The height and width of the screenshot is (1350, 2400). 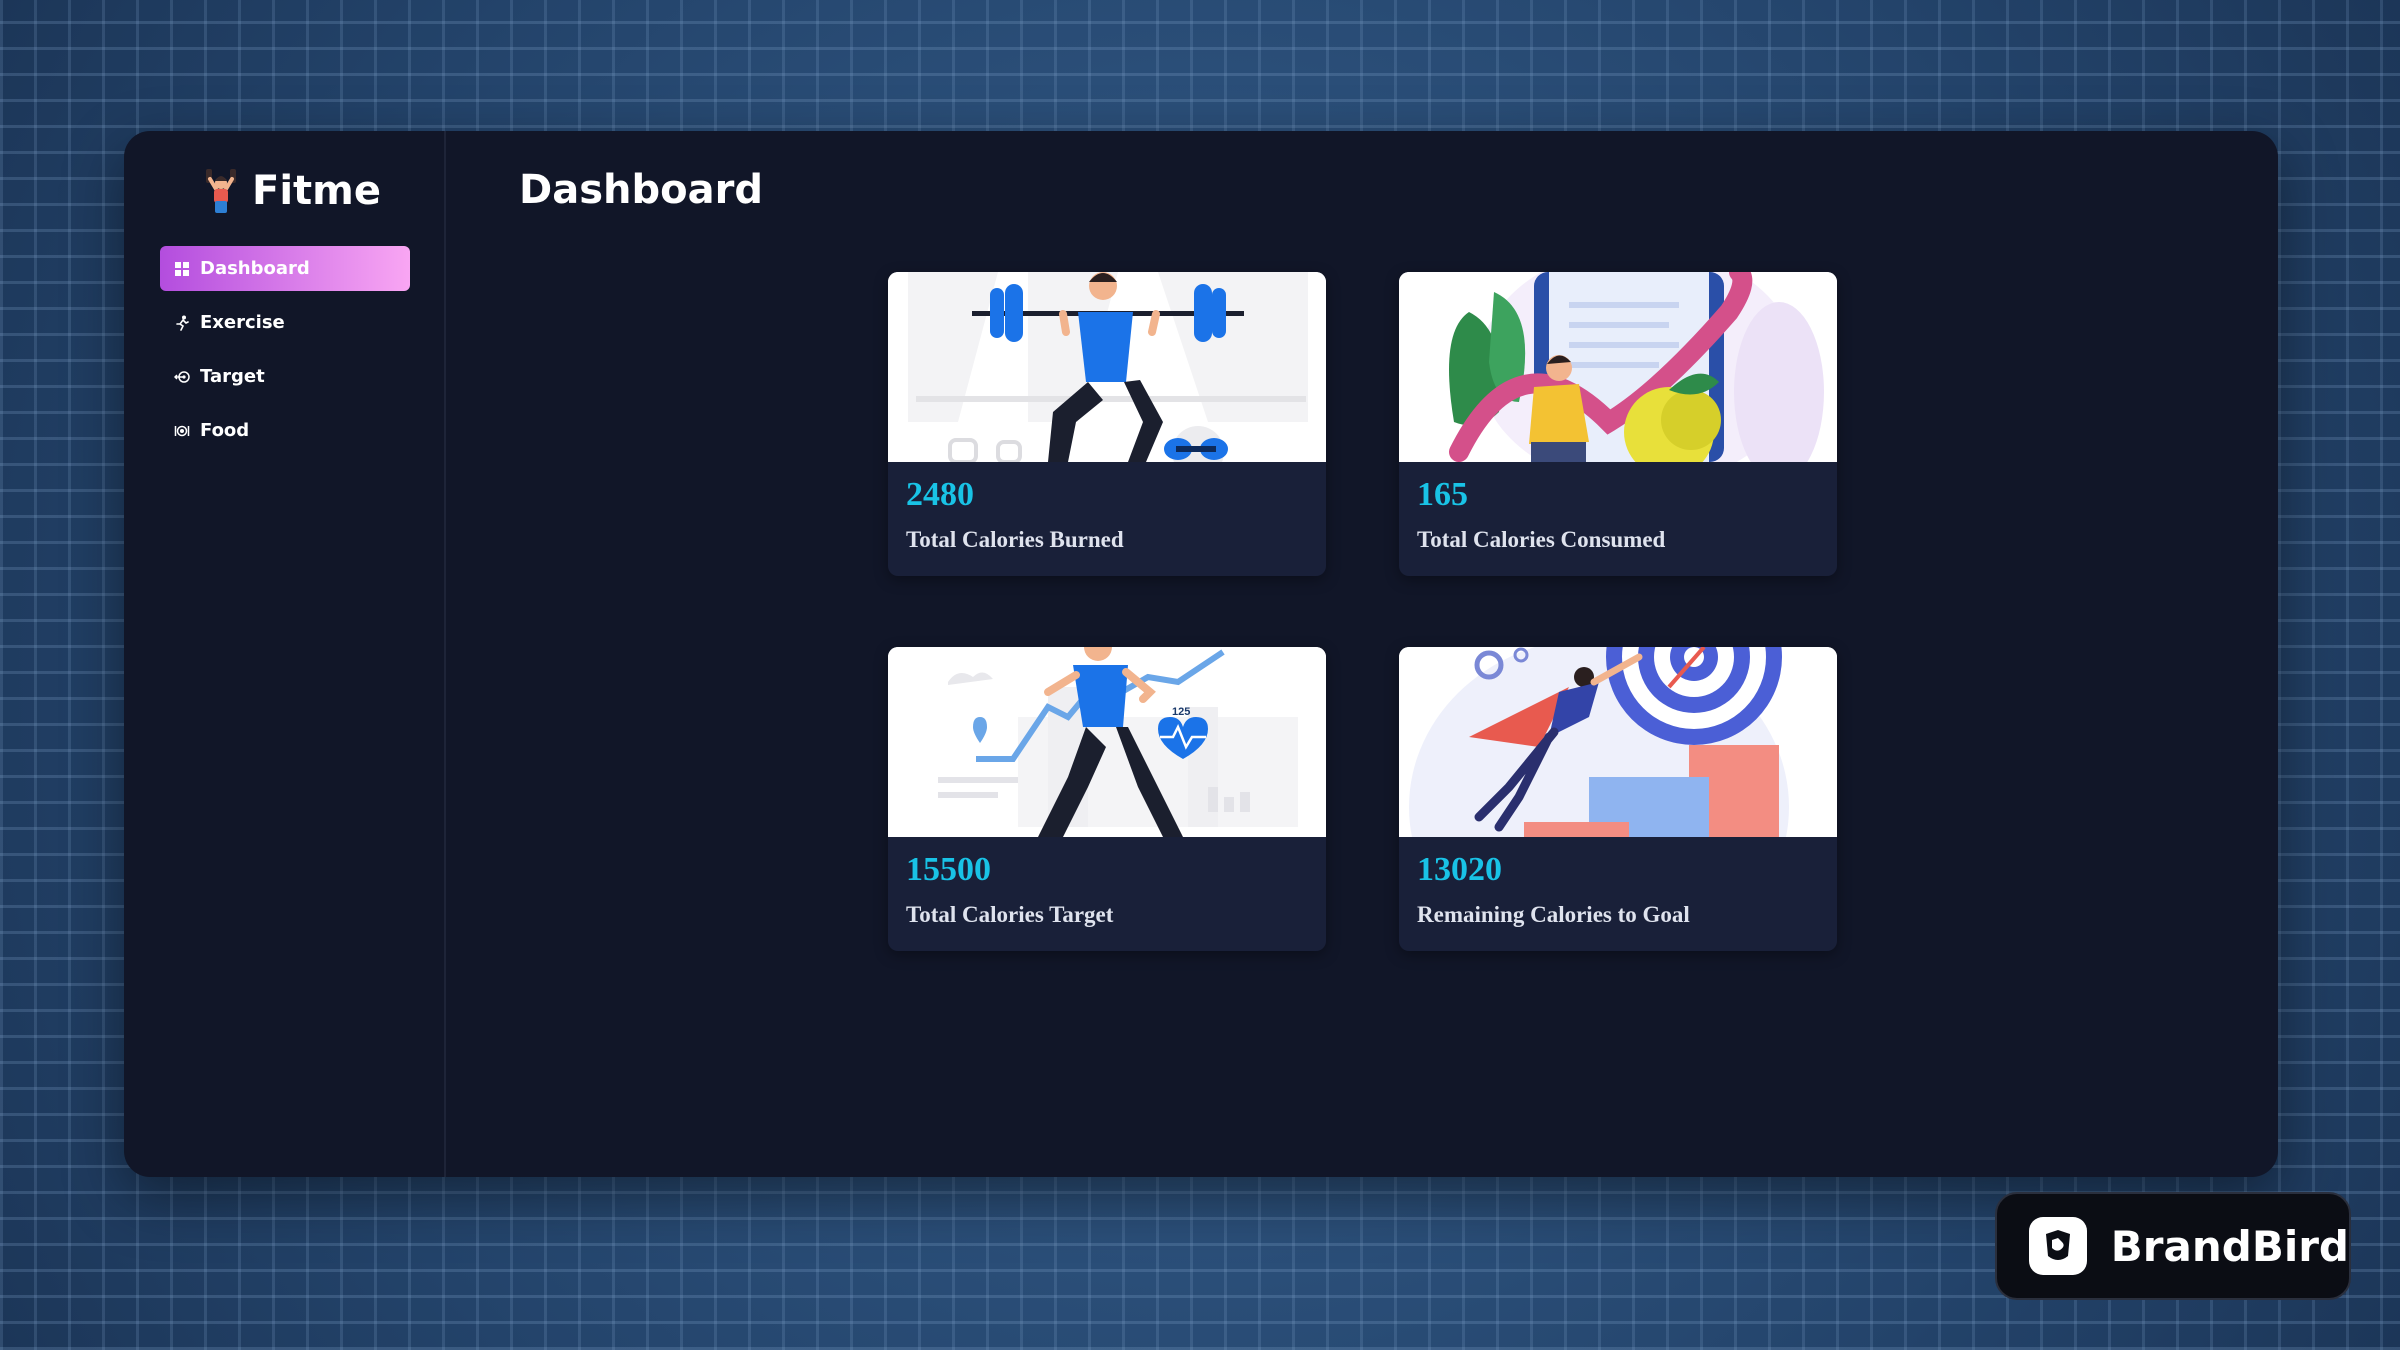 I want to click on stat-card-calories-target: 125 15500 Total Calories Target, so click(x=1107, y=799).